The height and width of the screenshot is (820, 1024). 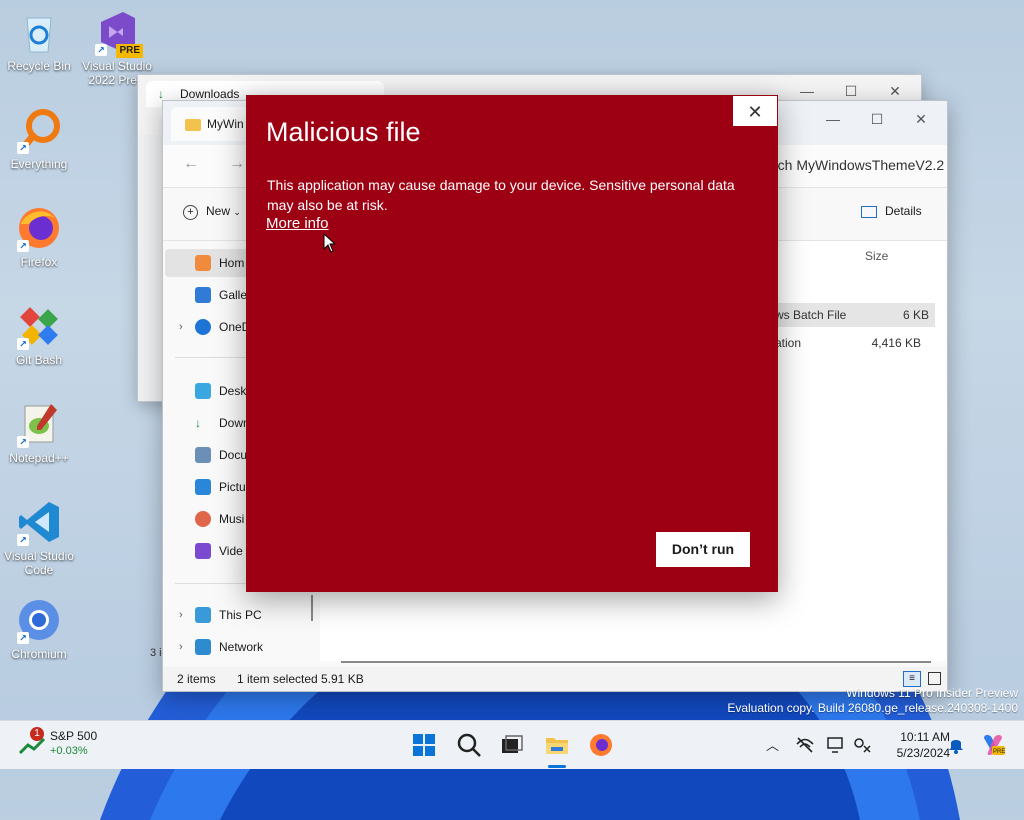 What do you see at coordinates (811, 315) in the screenshot?
I see `file-type: ws Batch File` at bounding box center [811, 315].